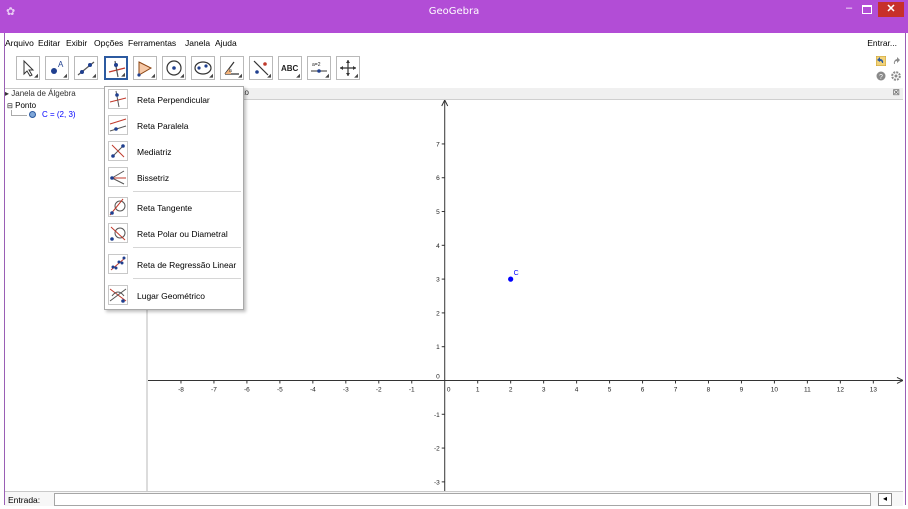 The height and width of the screenshot is (509, 908). I want to click on settings-icon, so click(896, 76).